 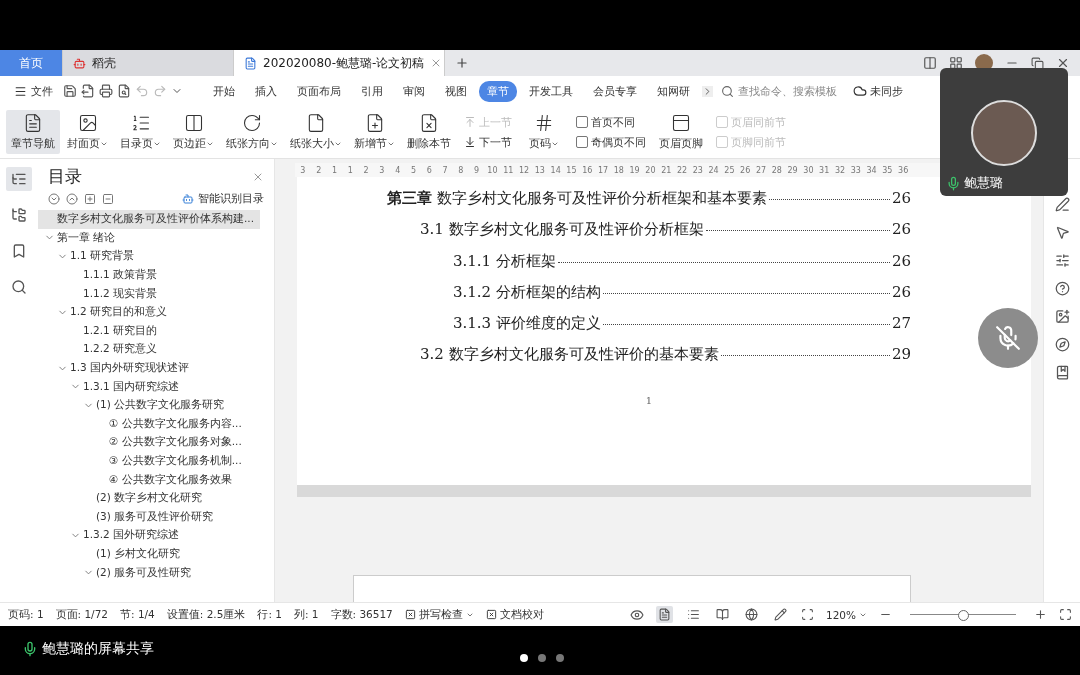 What do you see at coordinates (148, 63) in the screenshot?
I see `tab: 稻壳` at bounding box center [148, 63].